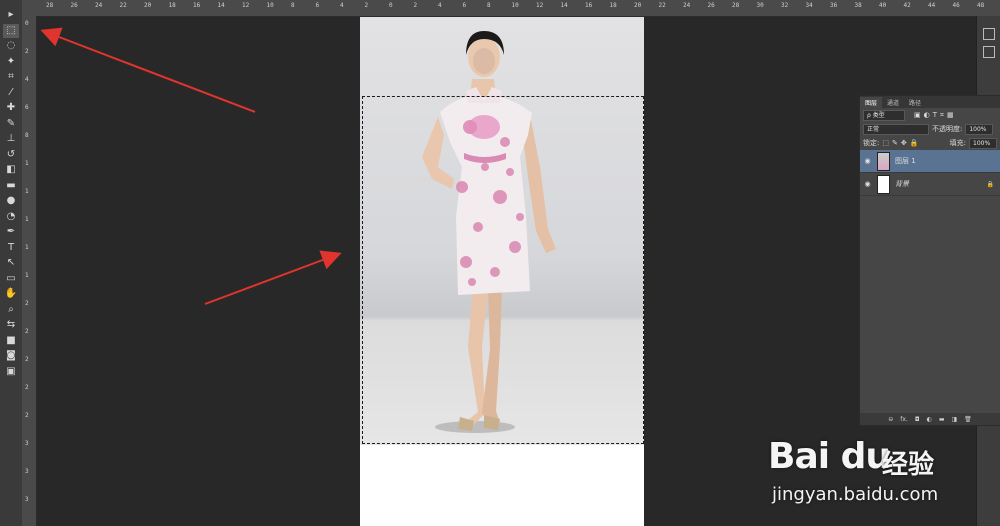 This screenshot has height=526, width=1000. Describe the element at coordinates (930, 143) in the screenshot. I see `lock-row: 锁定: ⬚✎✥🔒 填充: 100%` at that location.